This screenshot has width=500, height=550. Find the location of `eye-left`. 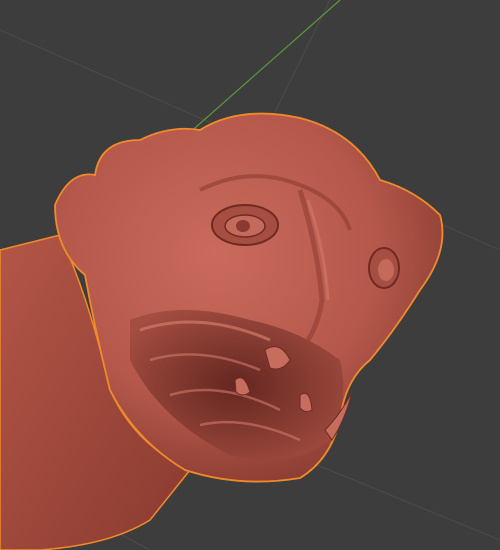

eye-left is located at coordinates (245, 225).